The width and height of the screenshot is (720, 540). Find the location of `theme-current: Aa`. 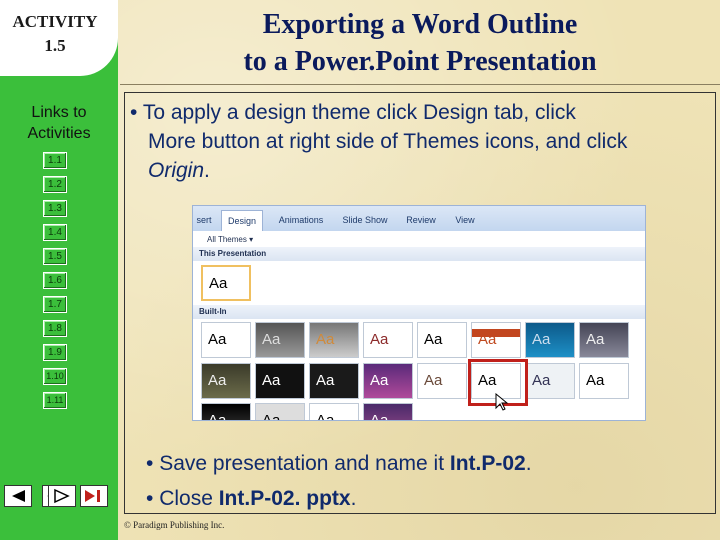

theme-current: Aa is located at coordinates (226, 283).